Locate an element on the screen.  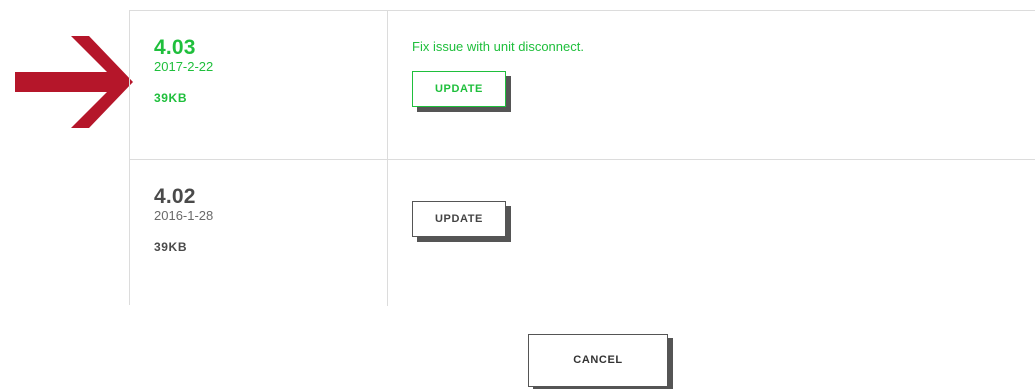
version-info: 4.03 2017-2-22 39KB is located at coordinates (184, 71).